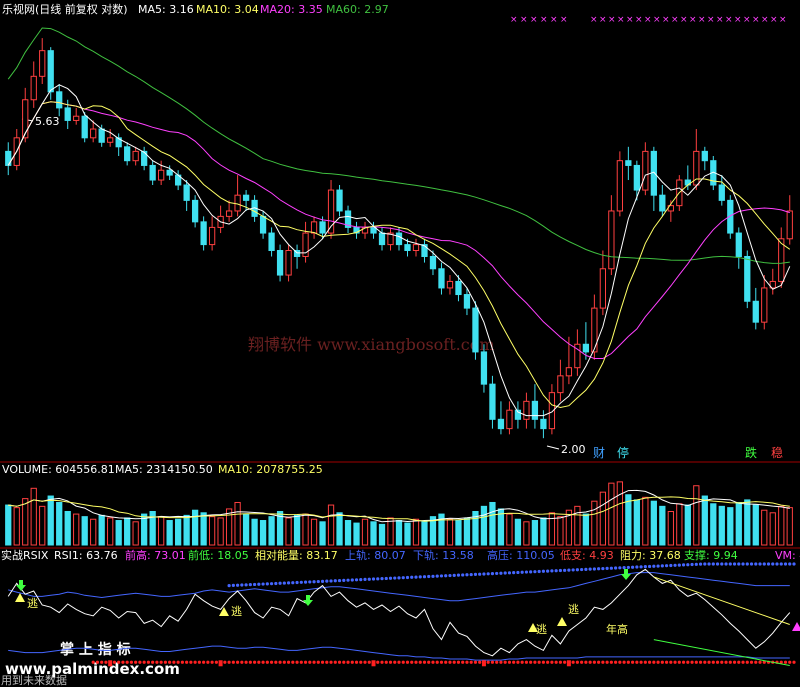  I want to click on prev-low-label: 前低: 18.05, so click(218, 555).